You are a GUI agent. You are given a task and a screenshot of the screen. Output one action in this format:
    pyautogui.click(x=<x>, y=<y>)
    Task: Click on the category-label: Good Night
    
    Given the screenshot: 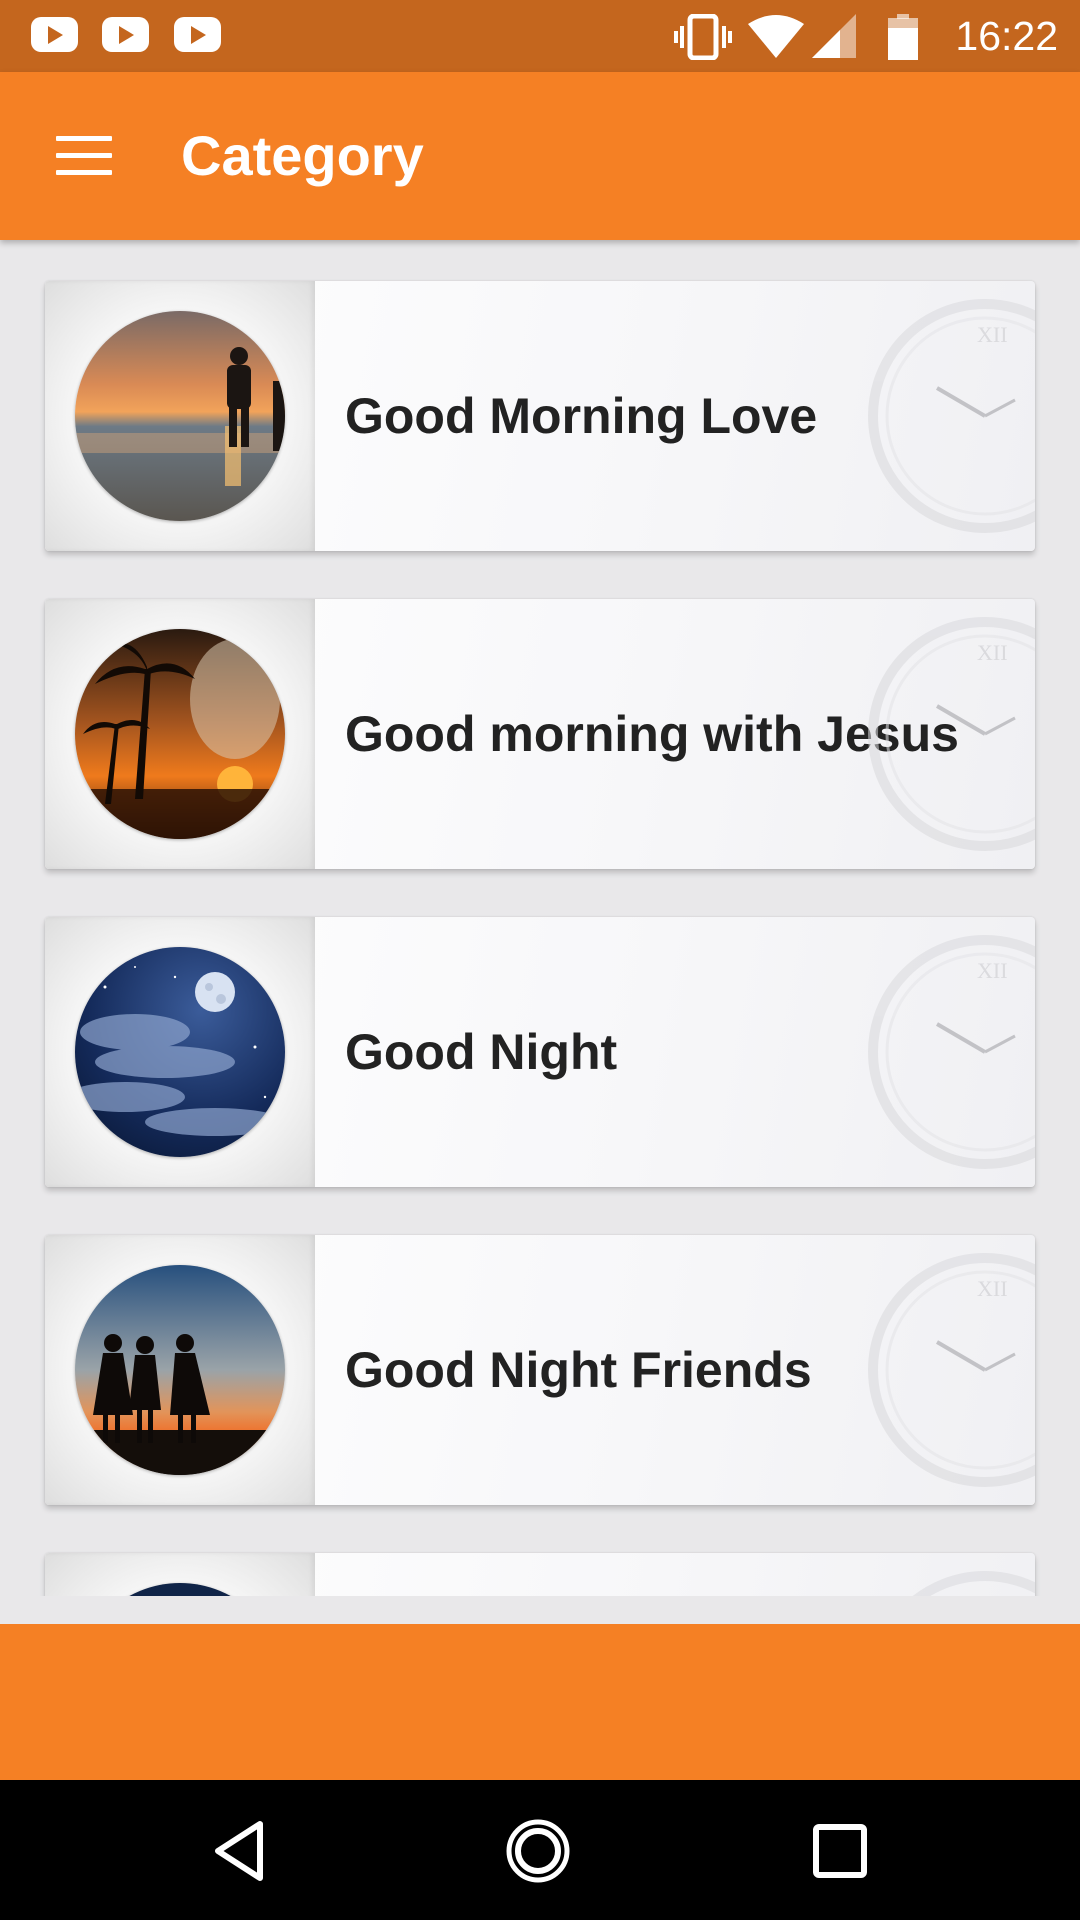 What is the action you would take?
    pyautogui.click(x=481, y=1052)
    